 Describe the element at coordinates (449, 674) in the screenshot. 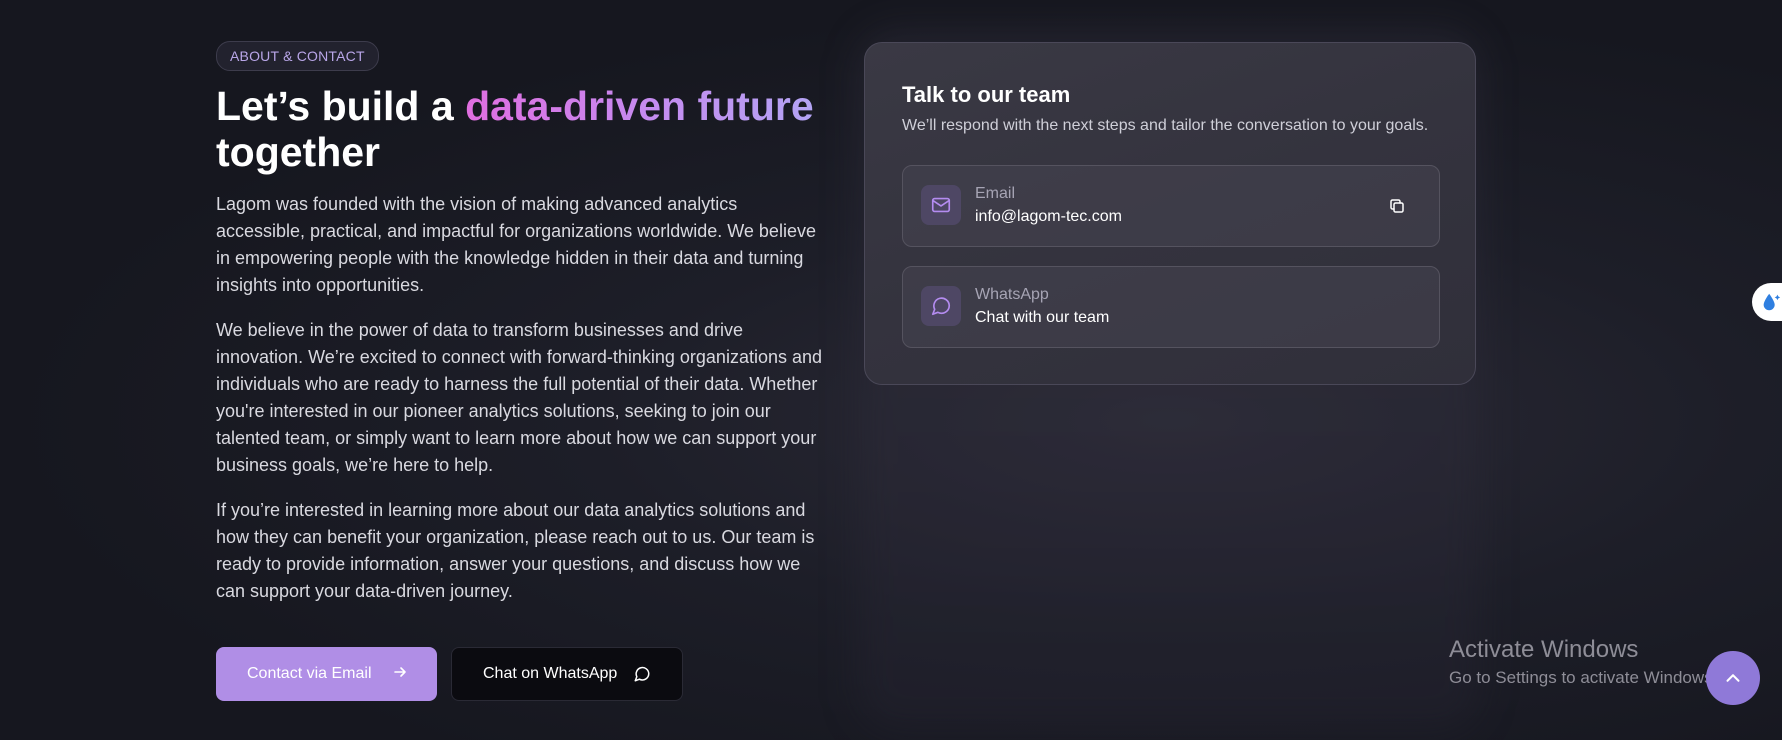

I see `cta-buttons: Contact via Email Chat on WhatsApp` at that location.